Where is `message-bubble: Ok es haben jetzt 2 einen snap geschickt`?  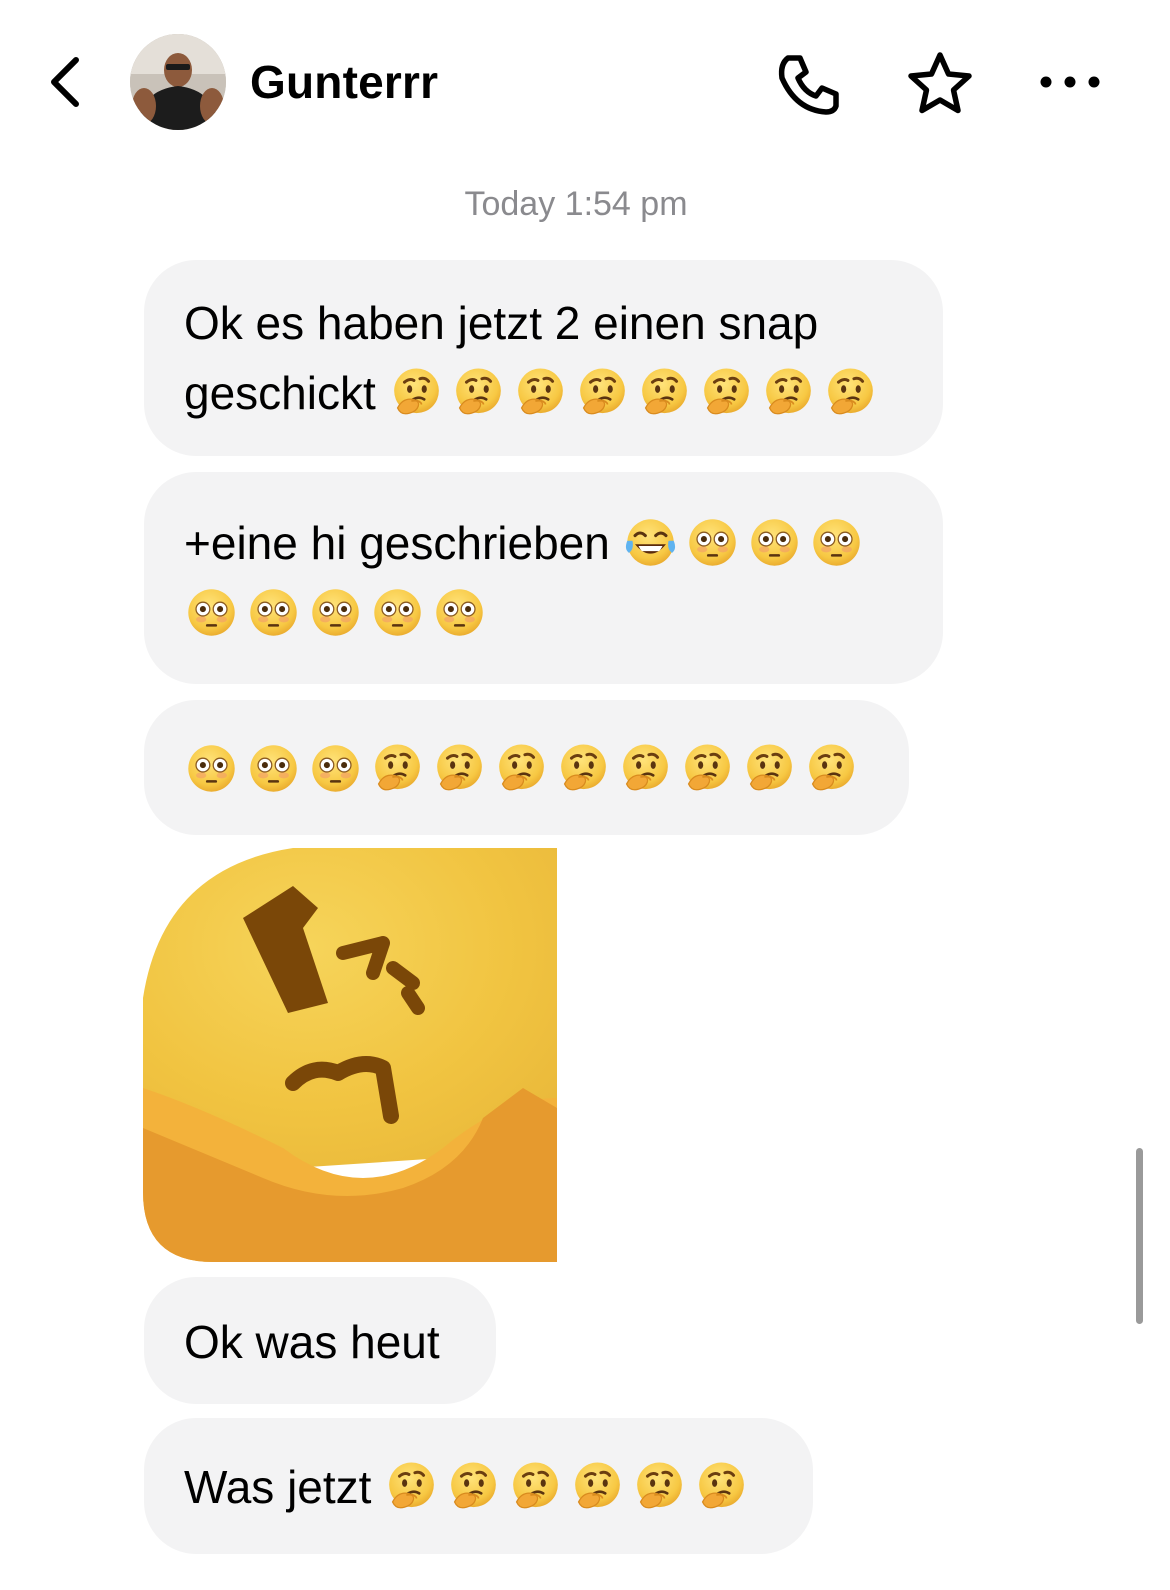 message-bubble: Ok es haben jetzt 2 einen snap geschickt is located at coordinates (543, 358).